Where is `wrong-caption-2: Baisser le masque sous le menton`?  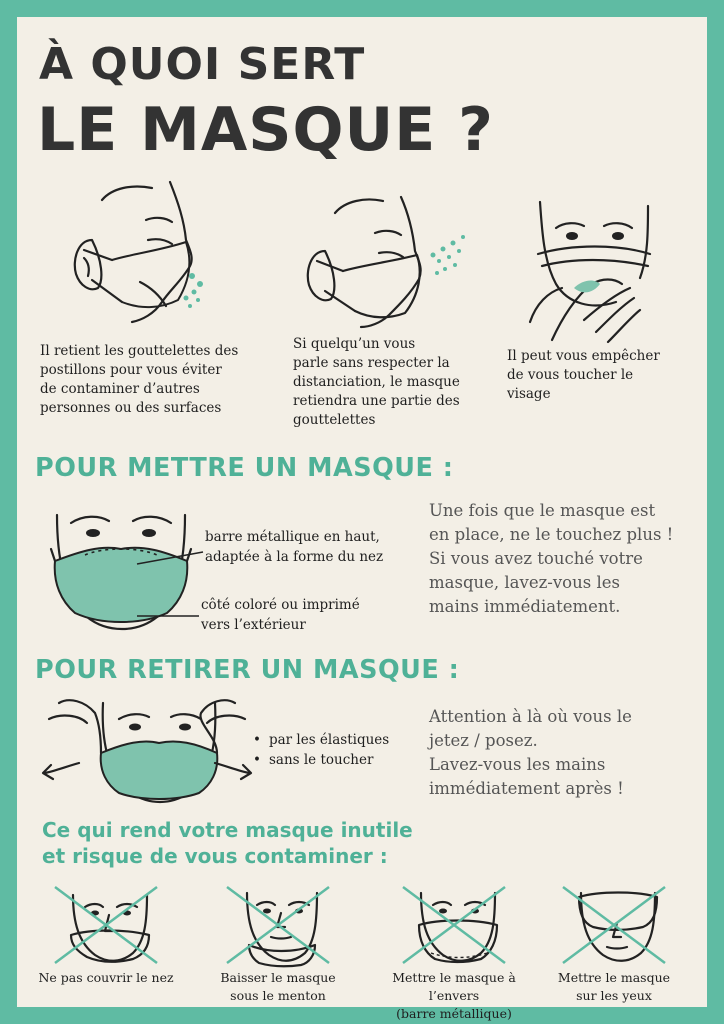 wrong-caption-2: Baisser le masque sous le menton is located at coordinates (278, 986).